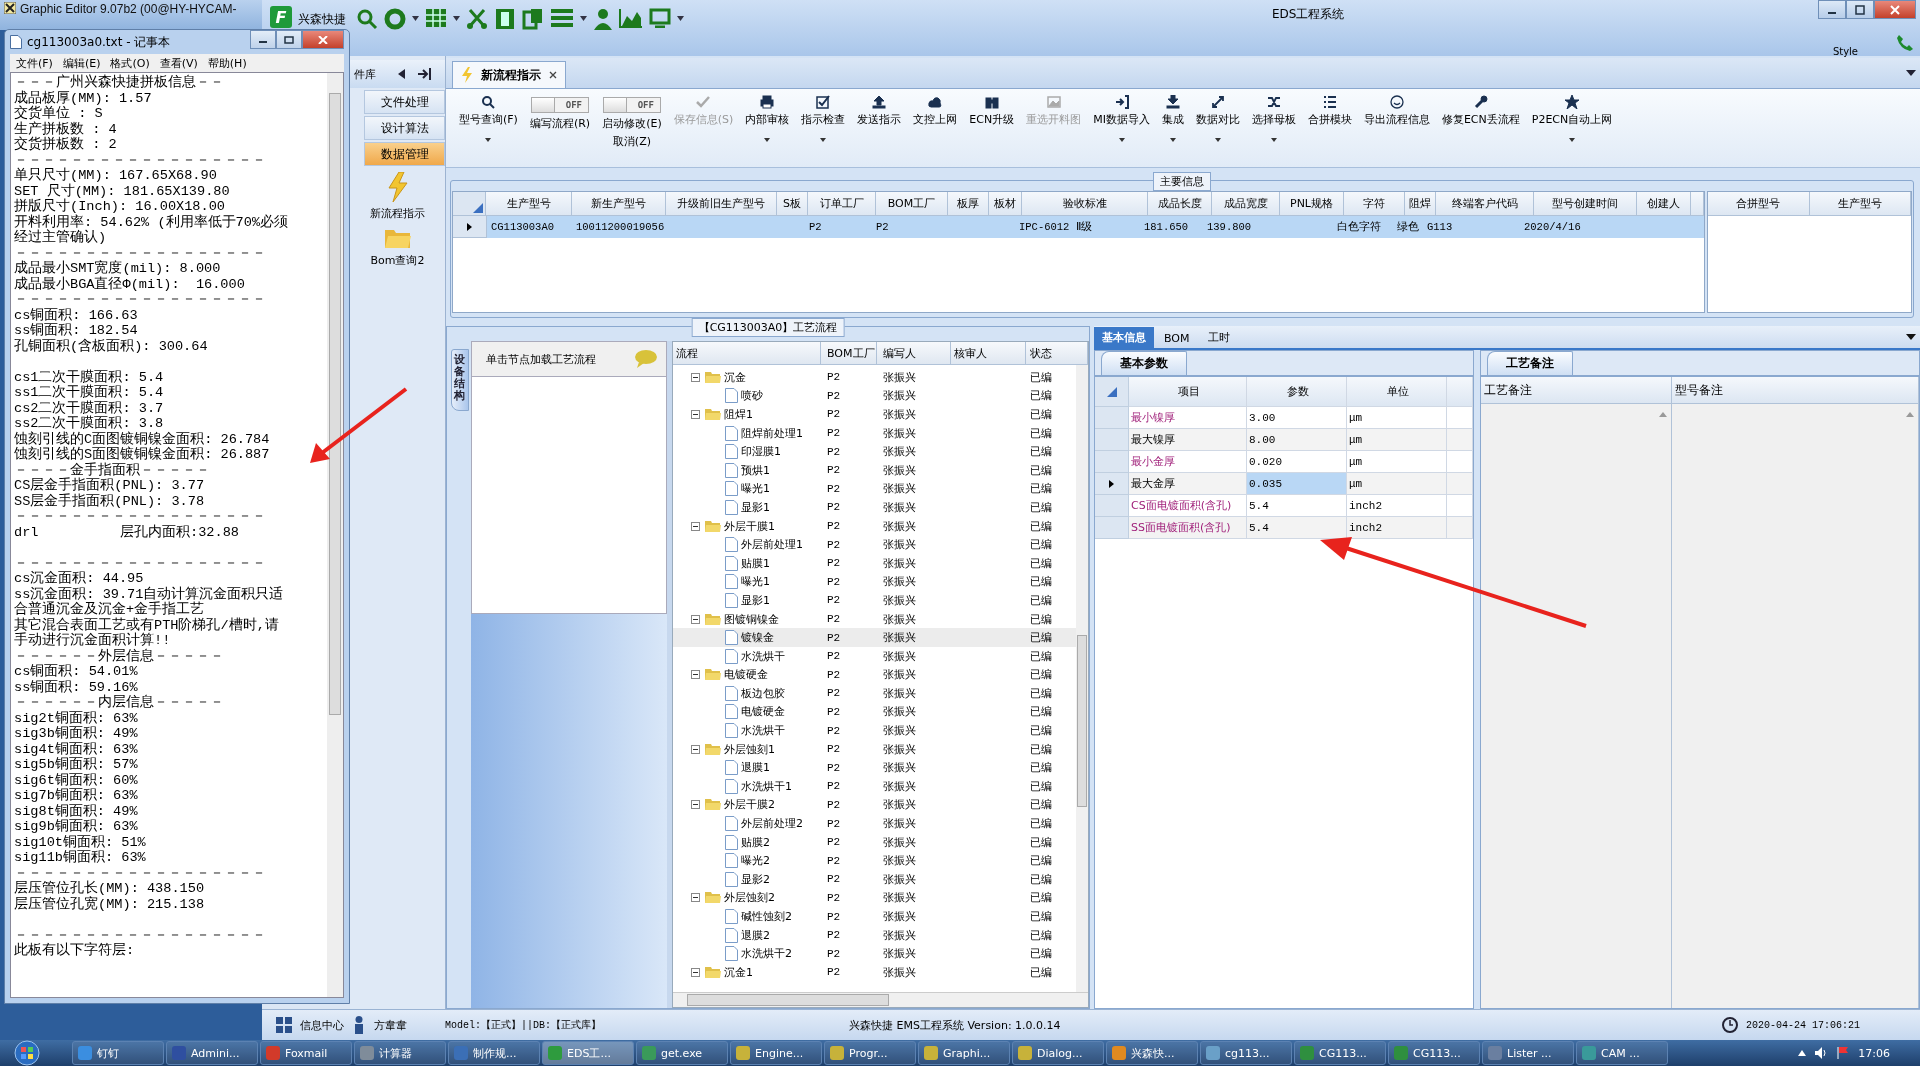 The width and height of the screenshot is (1920, 1066). What do you see at coordinates (306, 1053) in the screenshot?
I see `taskbar-item: Foxmail` at bounding box center [306, 1053].